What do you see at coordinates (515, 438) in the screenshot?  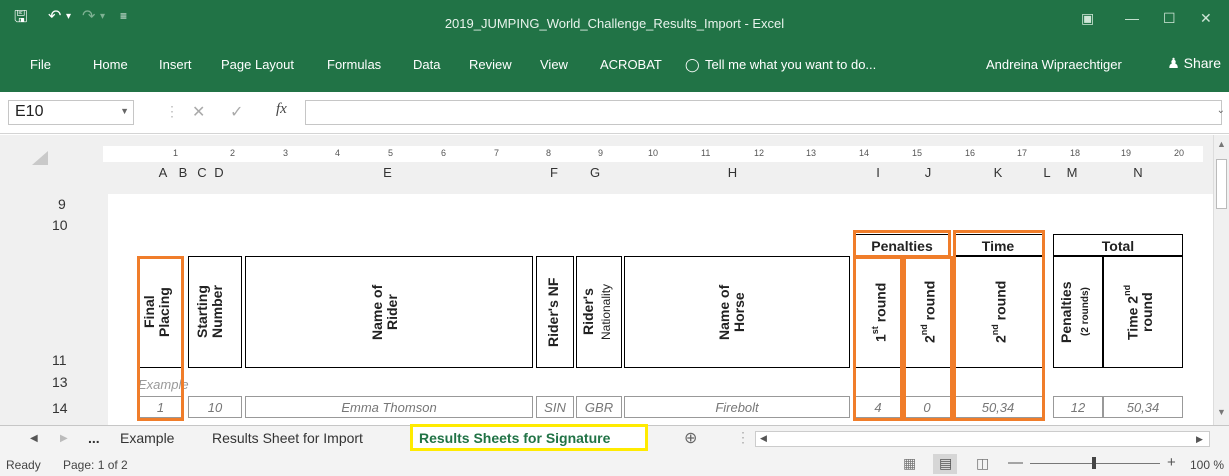 I see `active-sheet-label: Results Sheets for Signature` at bounding box center [515, 438].